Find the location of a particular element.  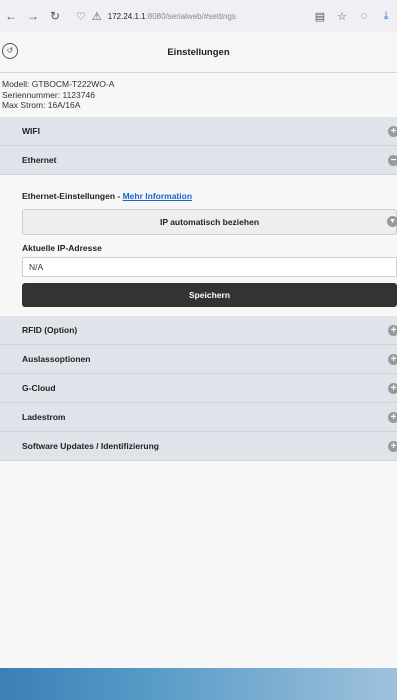

address-bar: ♡ ⚠ 172.24.1.1 :8080/serialweb/#settings is located at coordinates (192, 16).